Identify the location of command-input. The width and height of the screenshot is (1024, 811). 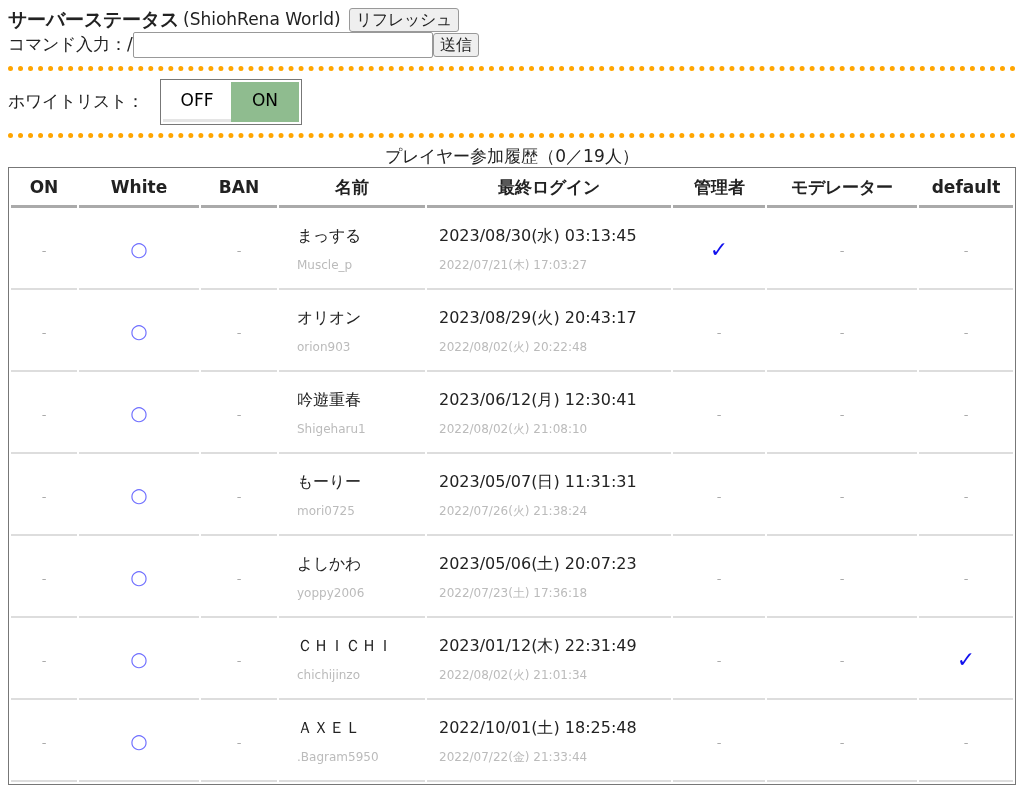
(282, 45).